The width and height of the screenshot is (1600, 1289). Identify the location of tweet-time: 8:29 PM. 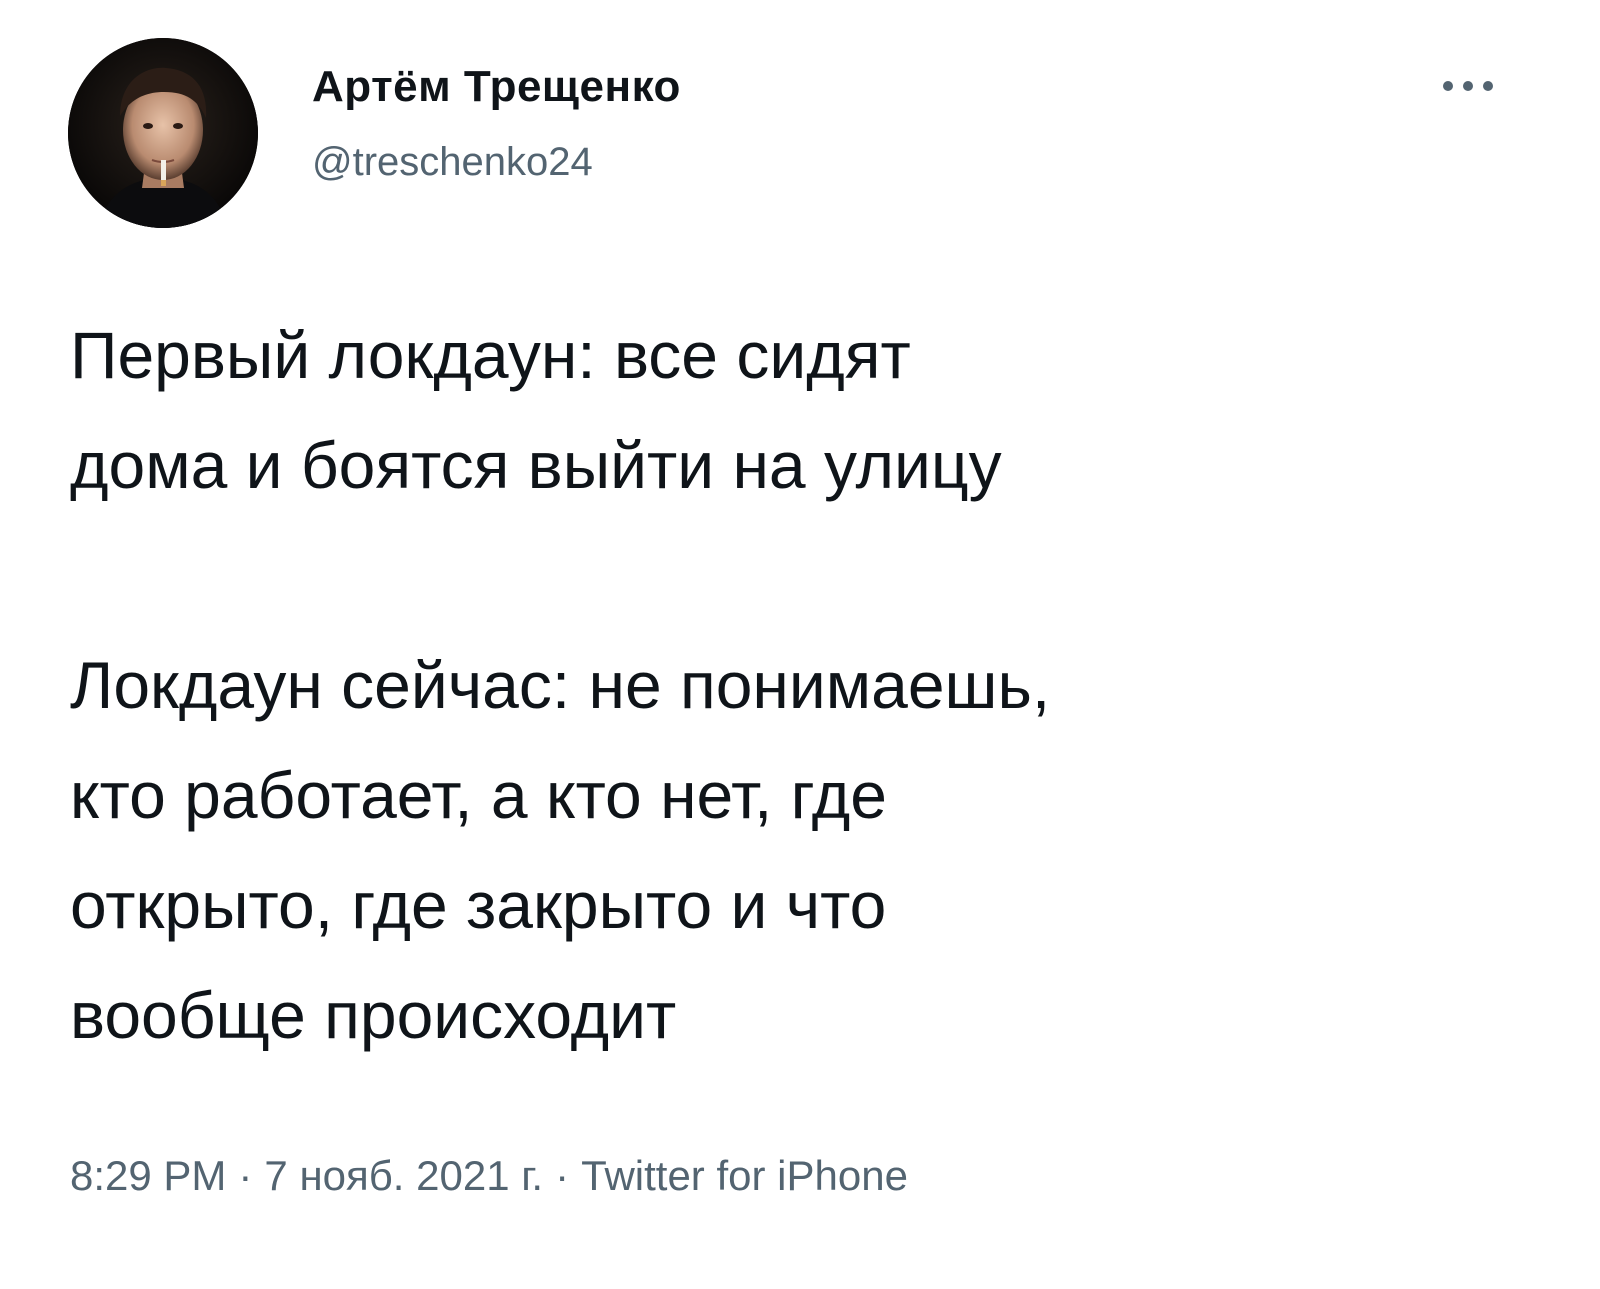
(148, 1175).